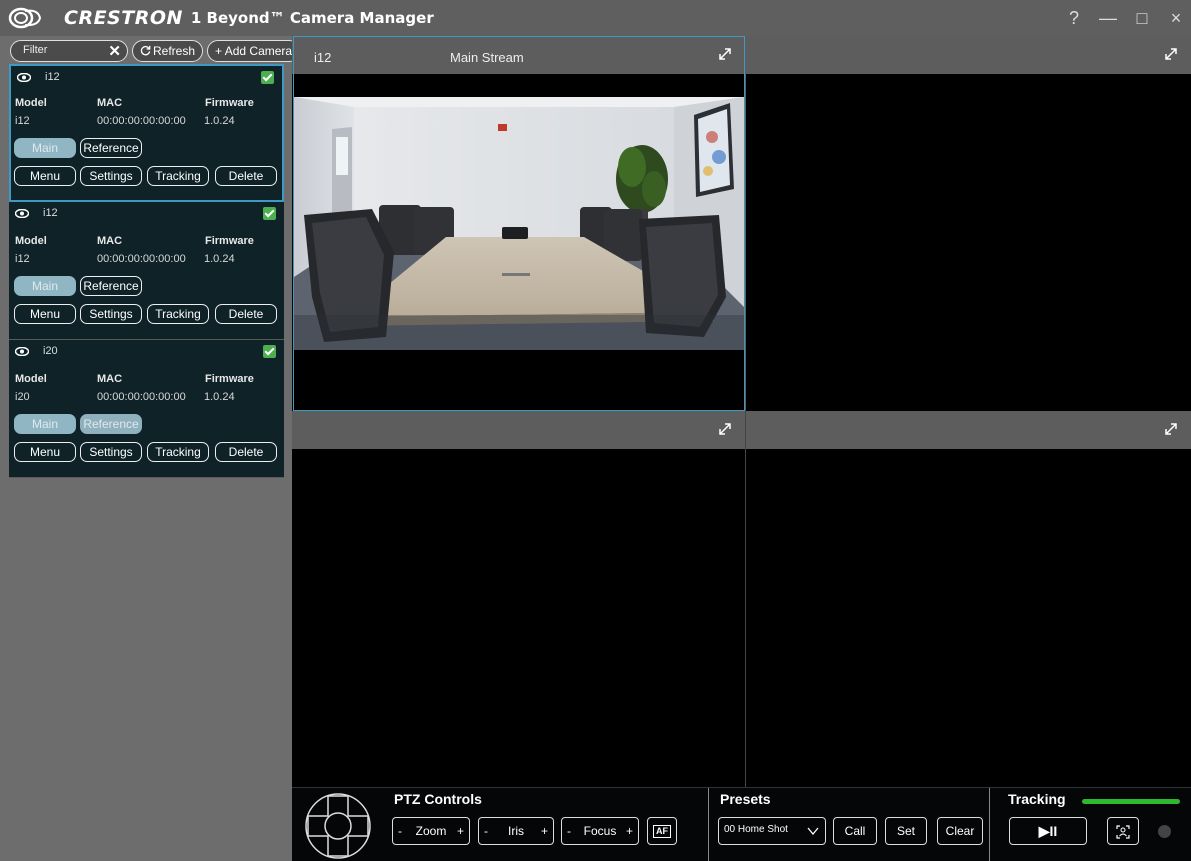  I want to click on add-camera-button: + Add Camera, so click(254, 51).